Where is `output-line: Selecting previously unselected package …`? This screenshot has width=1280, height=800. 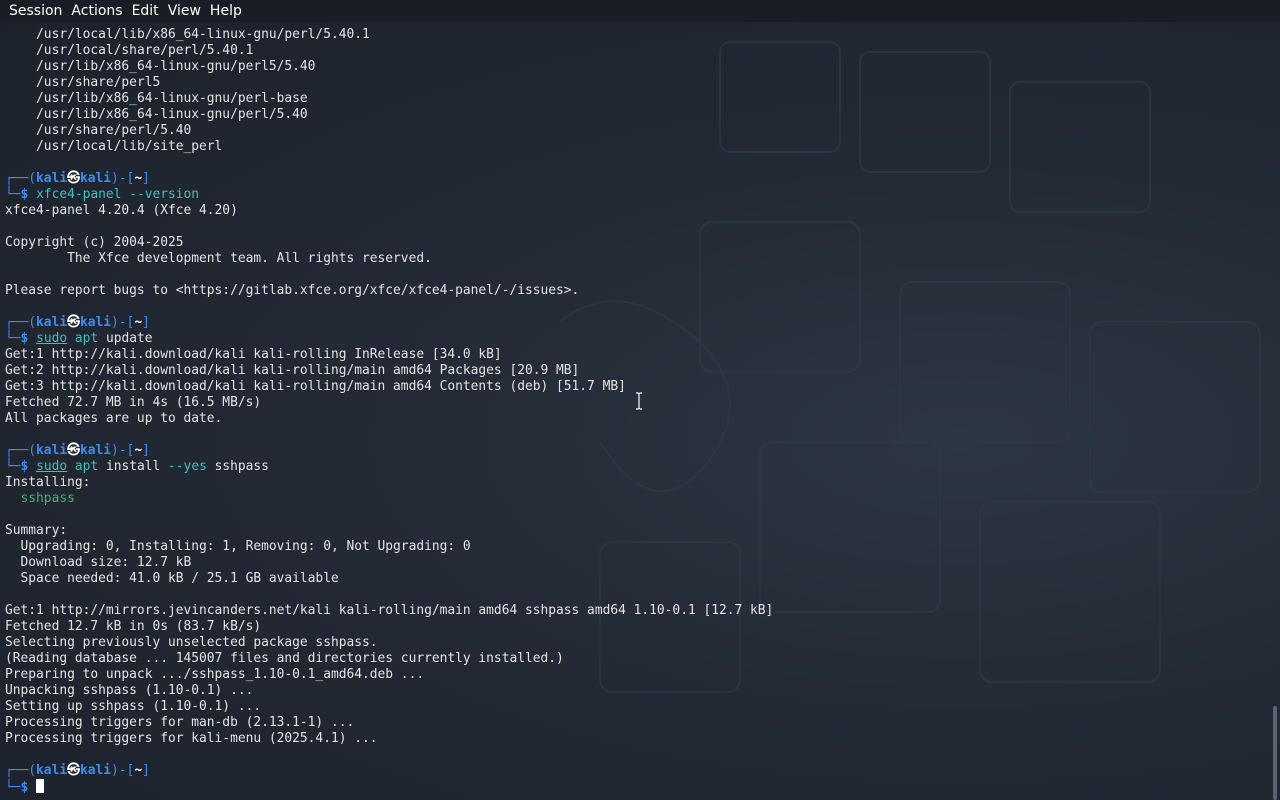 output-line: Selecting previously unselected package … is located at coordinates (191, 642).